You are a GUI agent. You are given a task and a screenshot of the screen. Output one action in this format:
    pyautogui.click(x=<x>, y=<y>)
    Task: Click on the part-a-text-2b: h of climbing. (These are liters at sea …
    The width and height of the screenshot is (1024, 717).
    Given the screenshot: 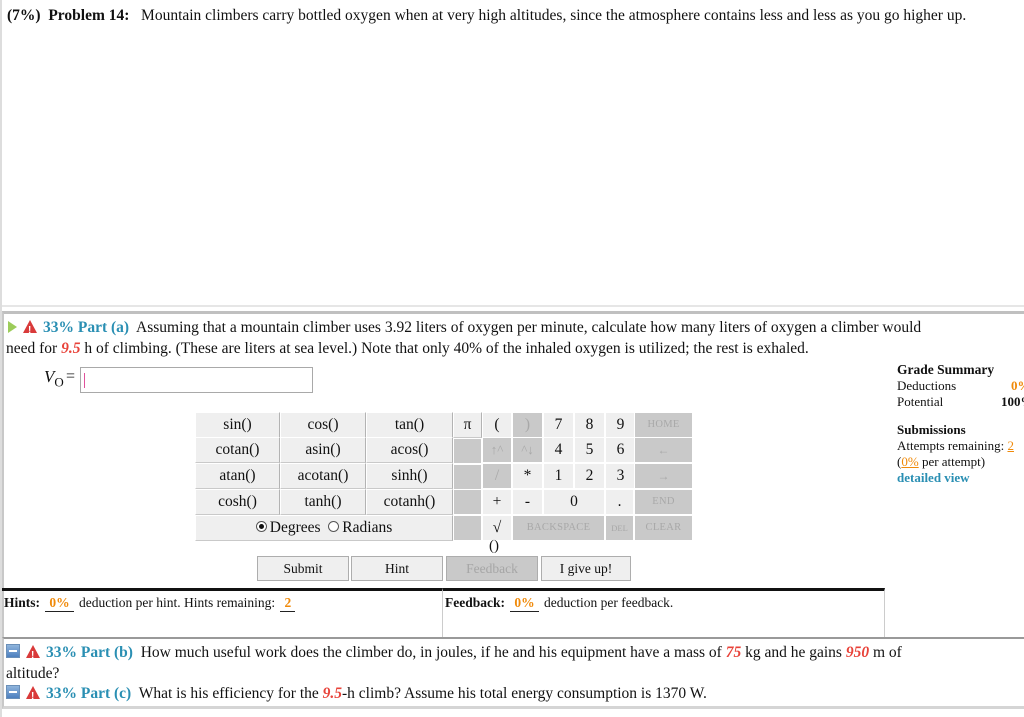 What is the action you would take?
    pyautogui.click(x=446, y=348)
    